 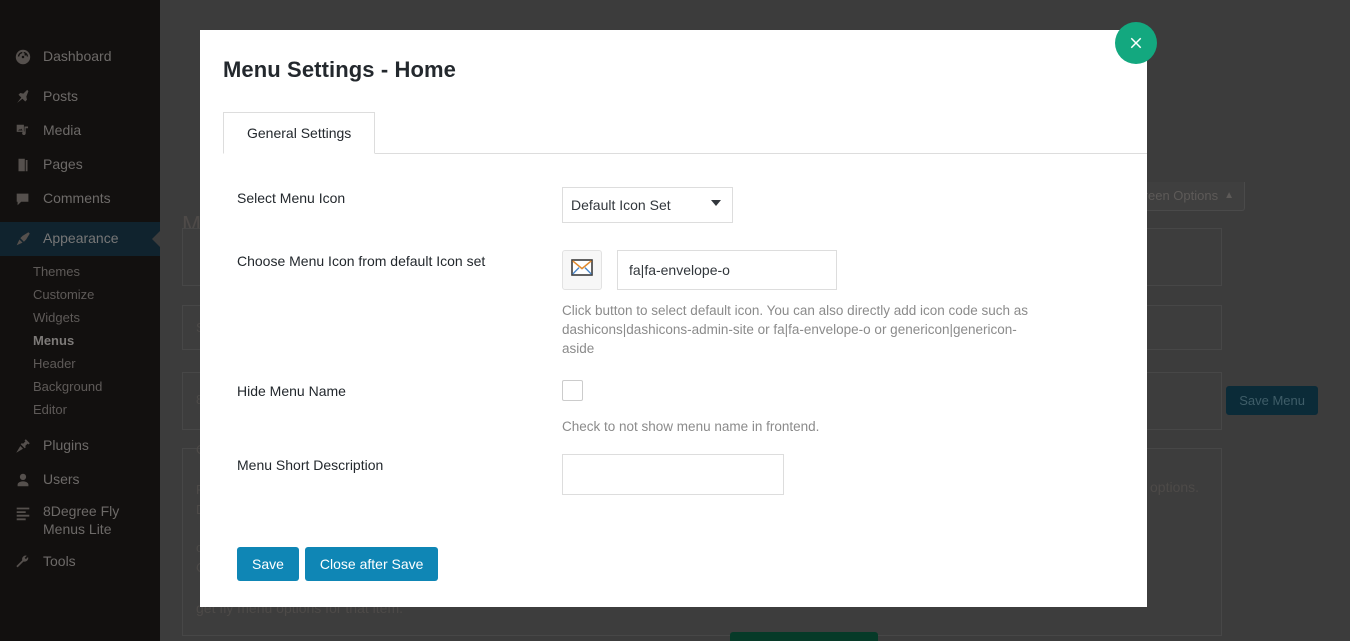 I want to click on submenu-item-themes: Themes, so click(x=80, y=271).